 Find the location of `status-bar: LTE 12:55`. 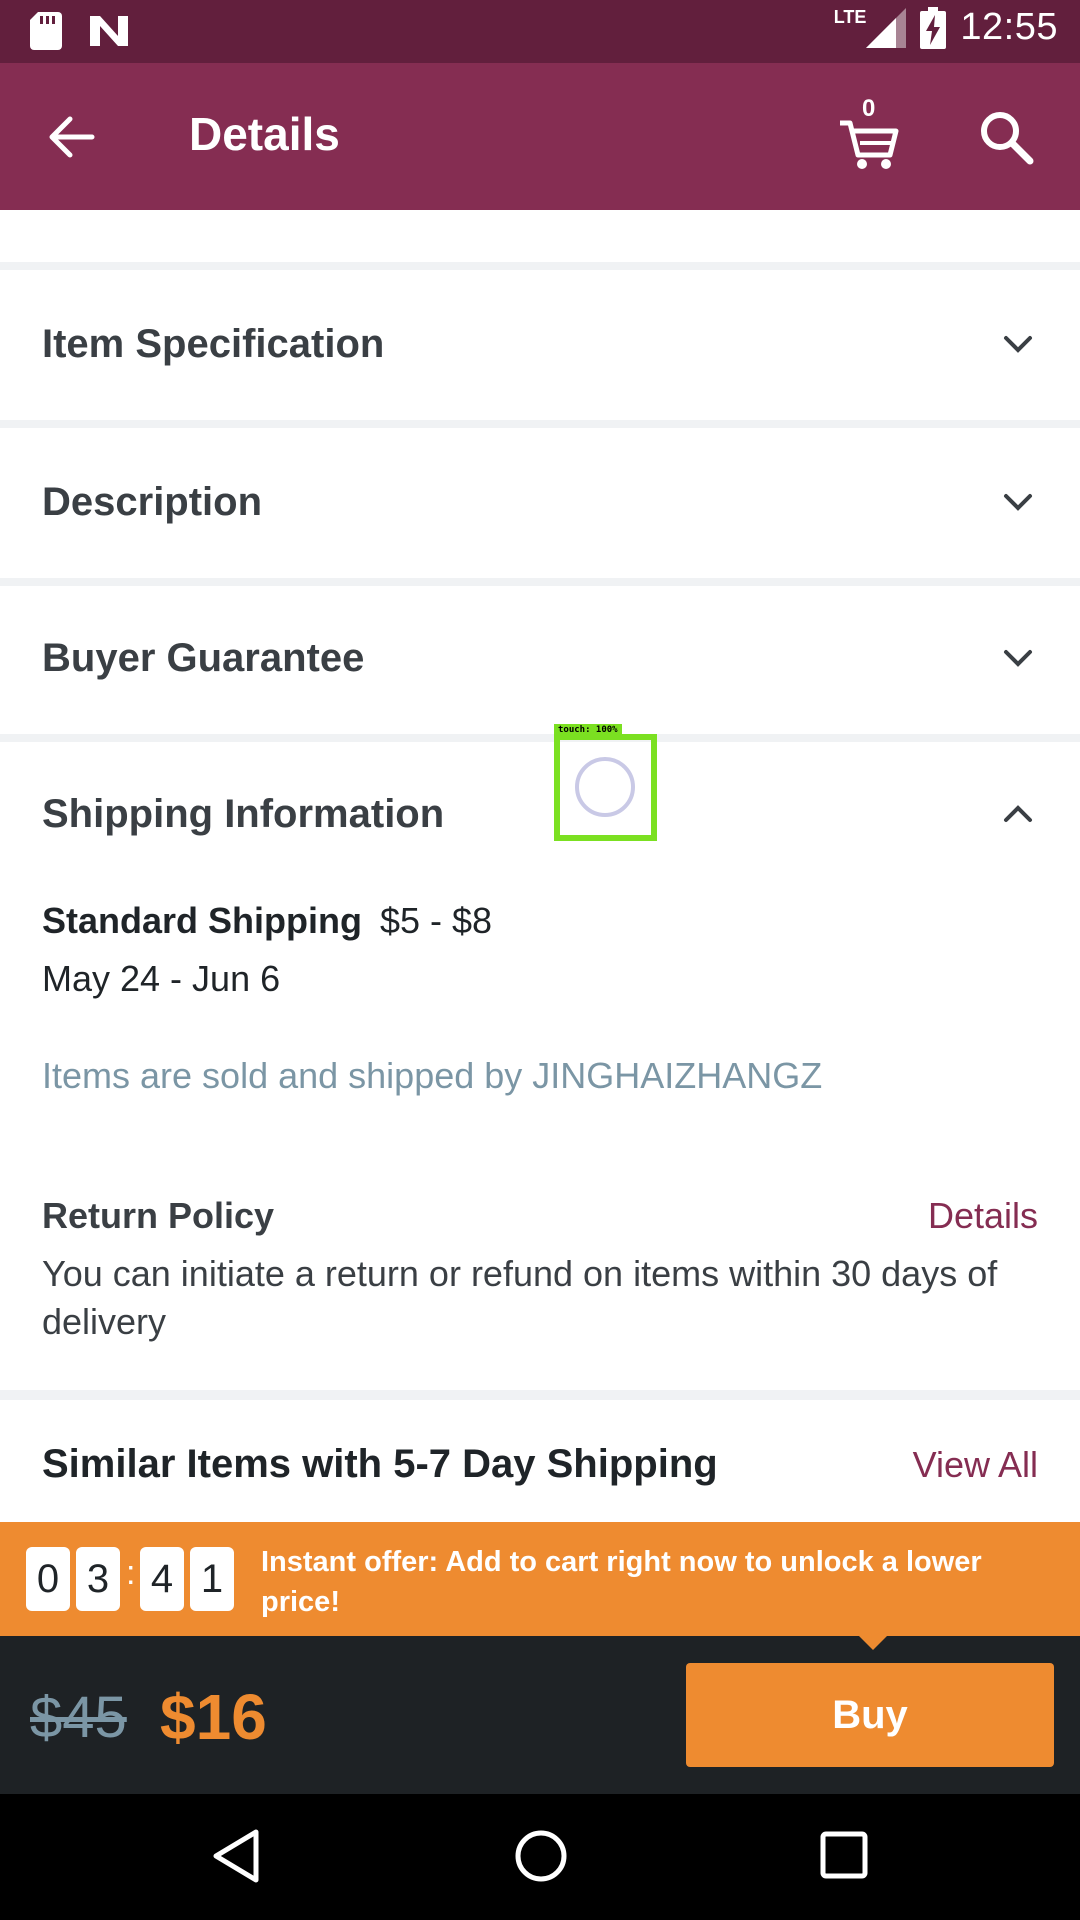

status-bar: LTE 12:55 is located at coordinates (540, 31).